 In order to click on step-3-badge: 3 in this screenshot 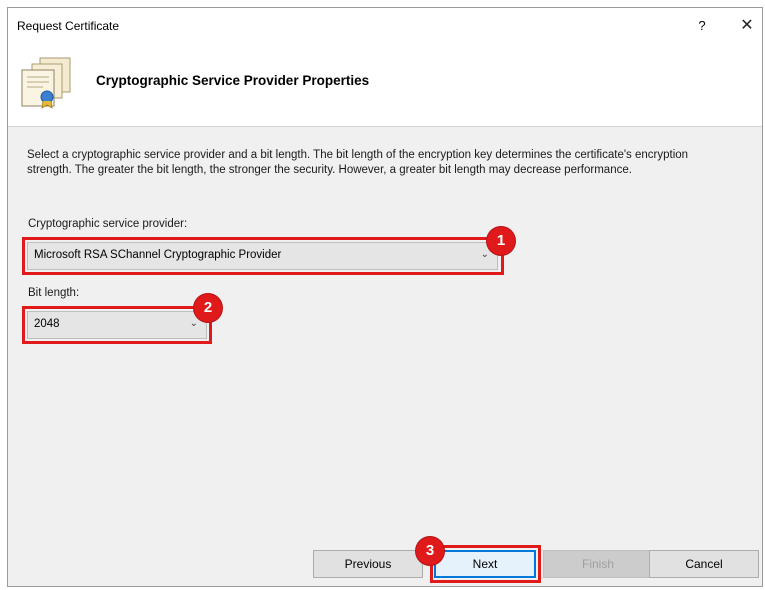, I will do `click(430, 551)`.